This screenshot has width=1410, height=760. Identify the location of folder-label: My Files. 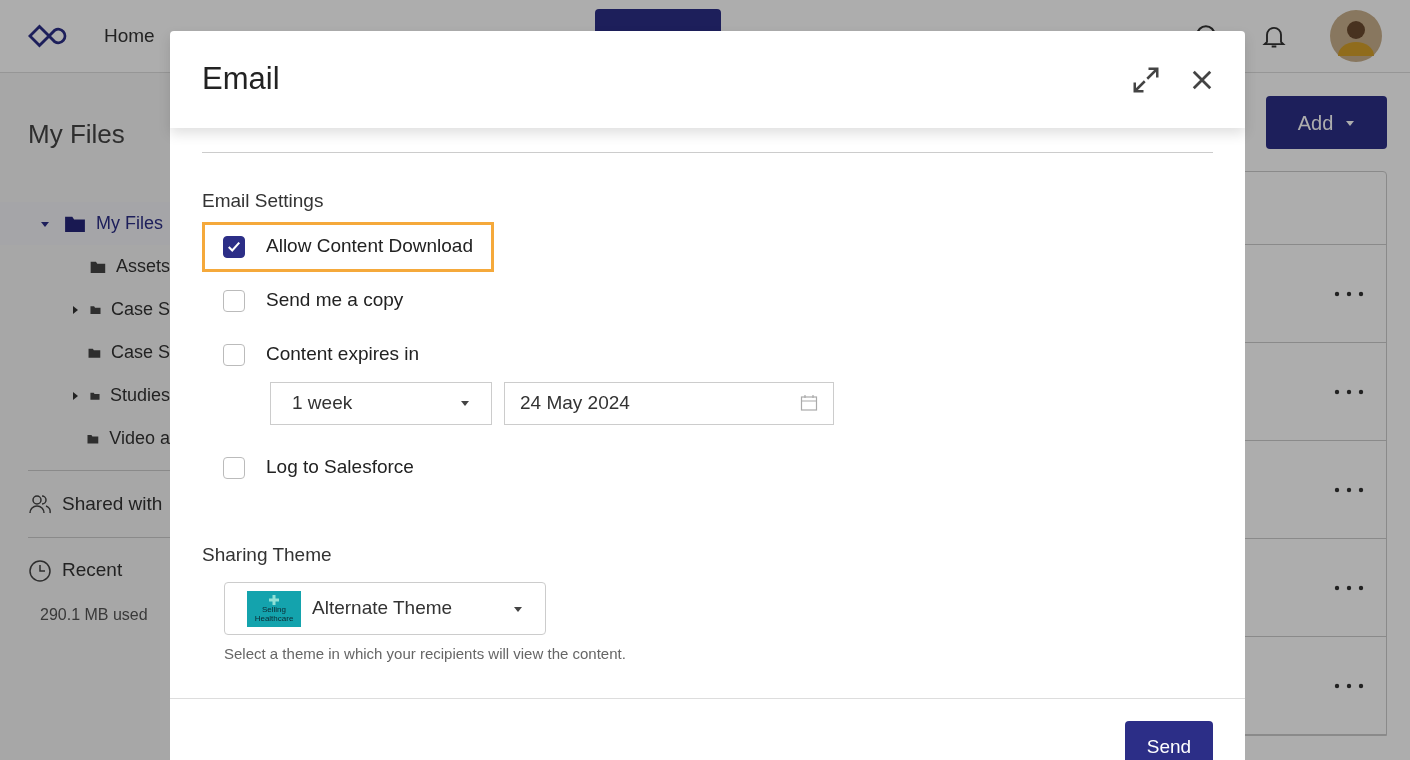
(129, 223).